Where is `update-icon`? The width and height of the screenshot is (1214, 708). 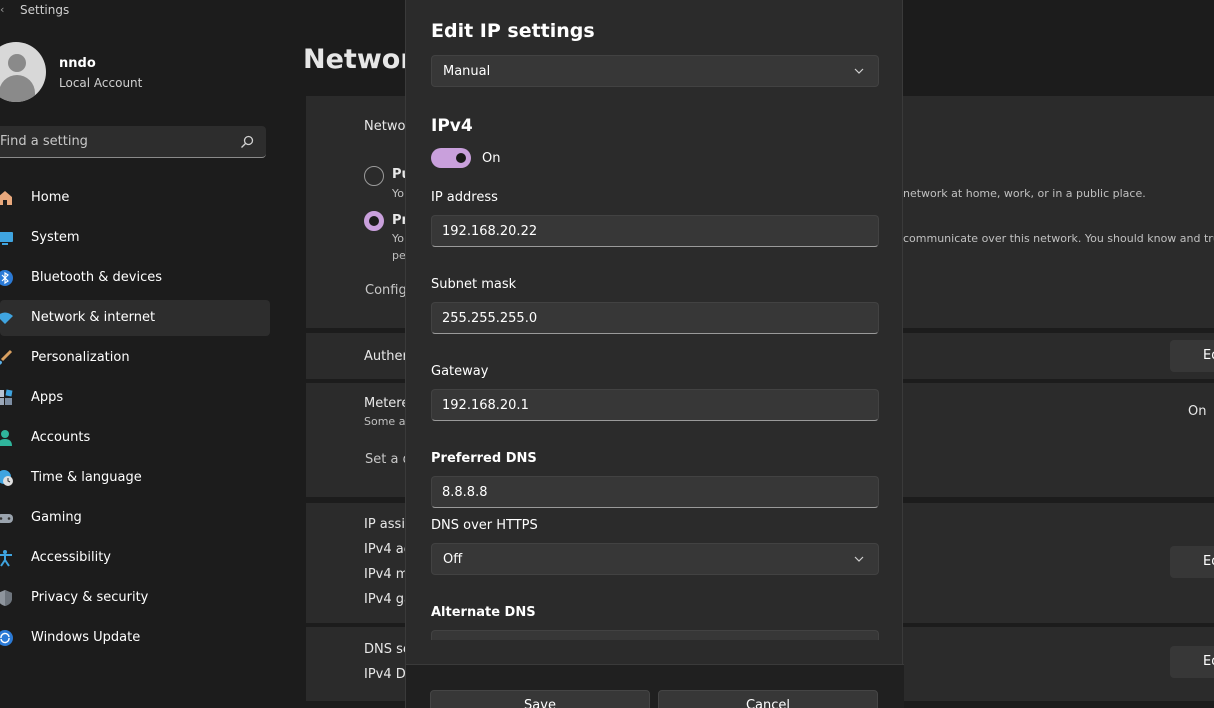 update-icon is located at coordinates (6, 638).